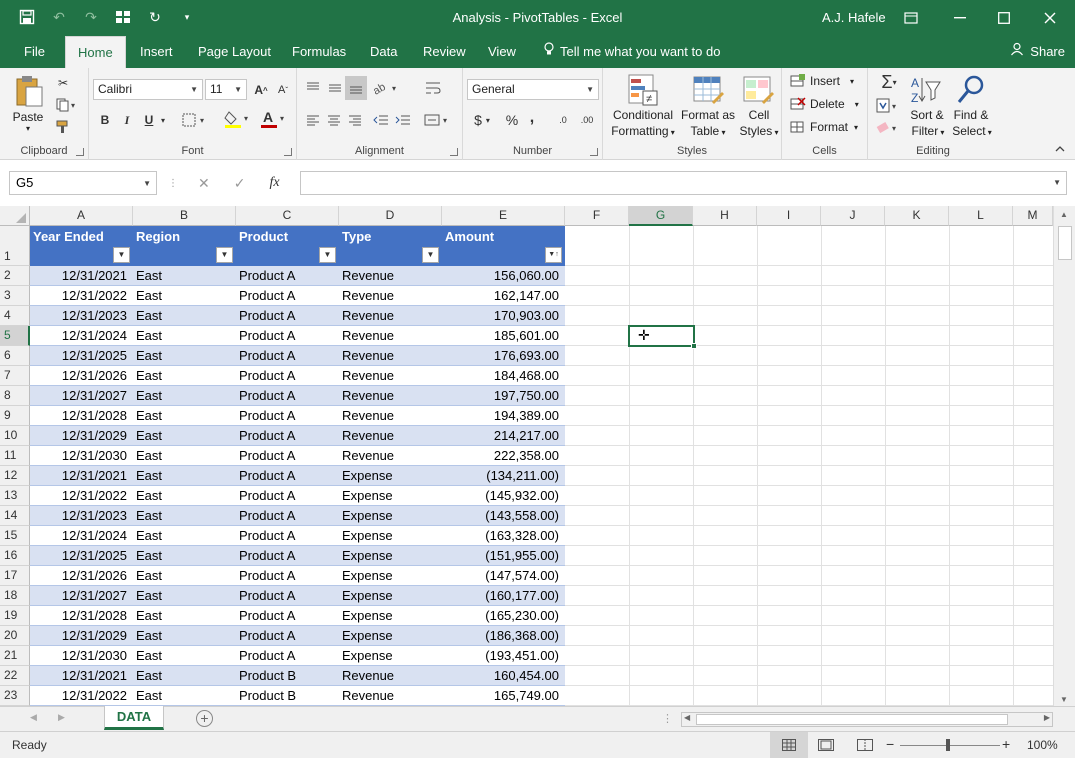  What do you see at coordinates (81, 356) in the screenshot?
I see `table-cell-year-ended: 12/31/2025` at bounding box center [81, 356].